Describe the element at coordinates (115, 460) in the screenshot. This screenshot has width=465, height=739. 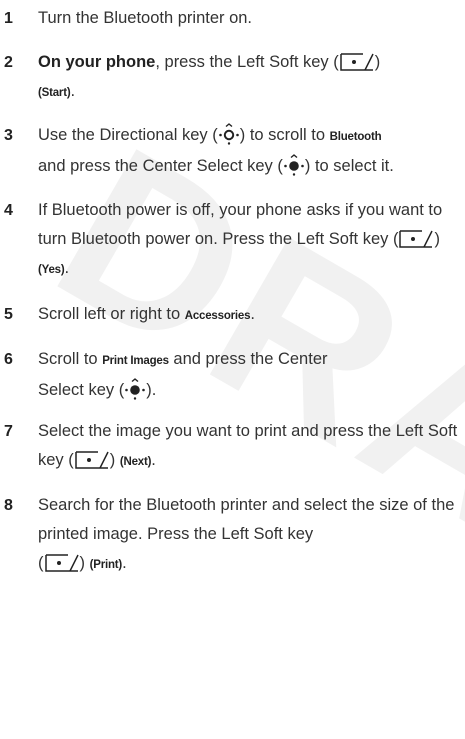
I see `step-7-text-b: )` at that location.